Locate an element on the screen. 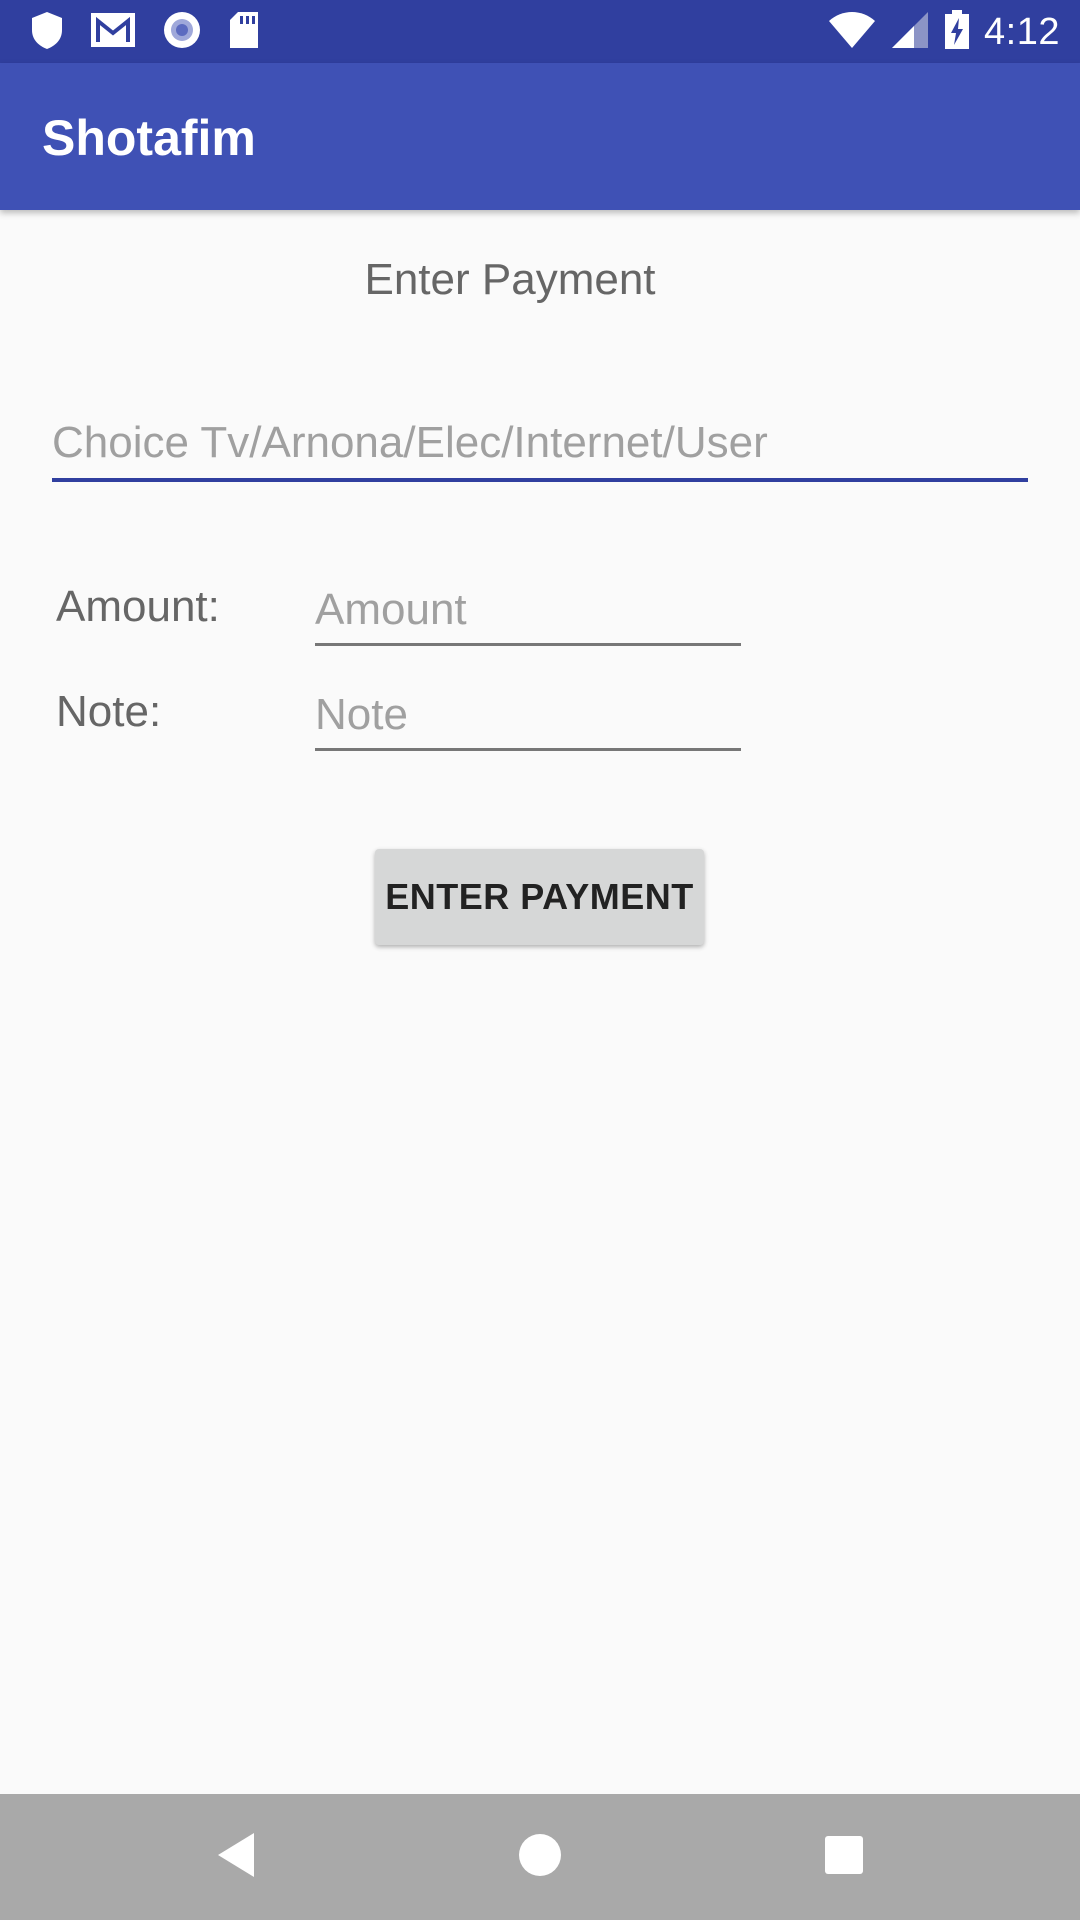  back-button is located at coordinates (236, 1857).